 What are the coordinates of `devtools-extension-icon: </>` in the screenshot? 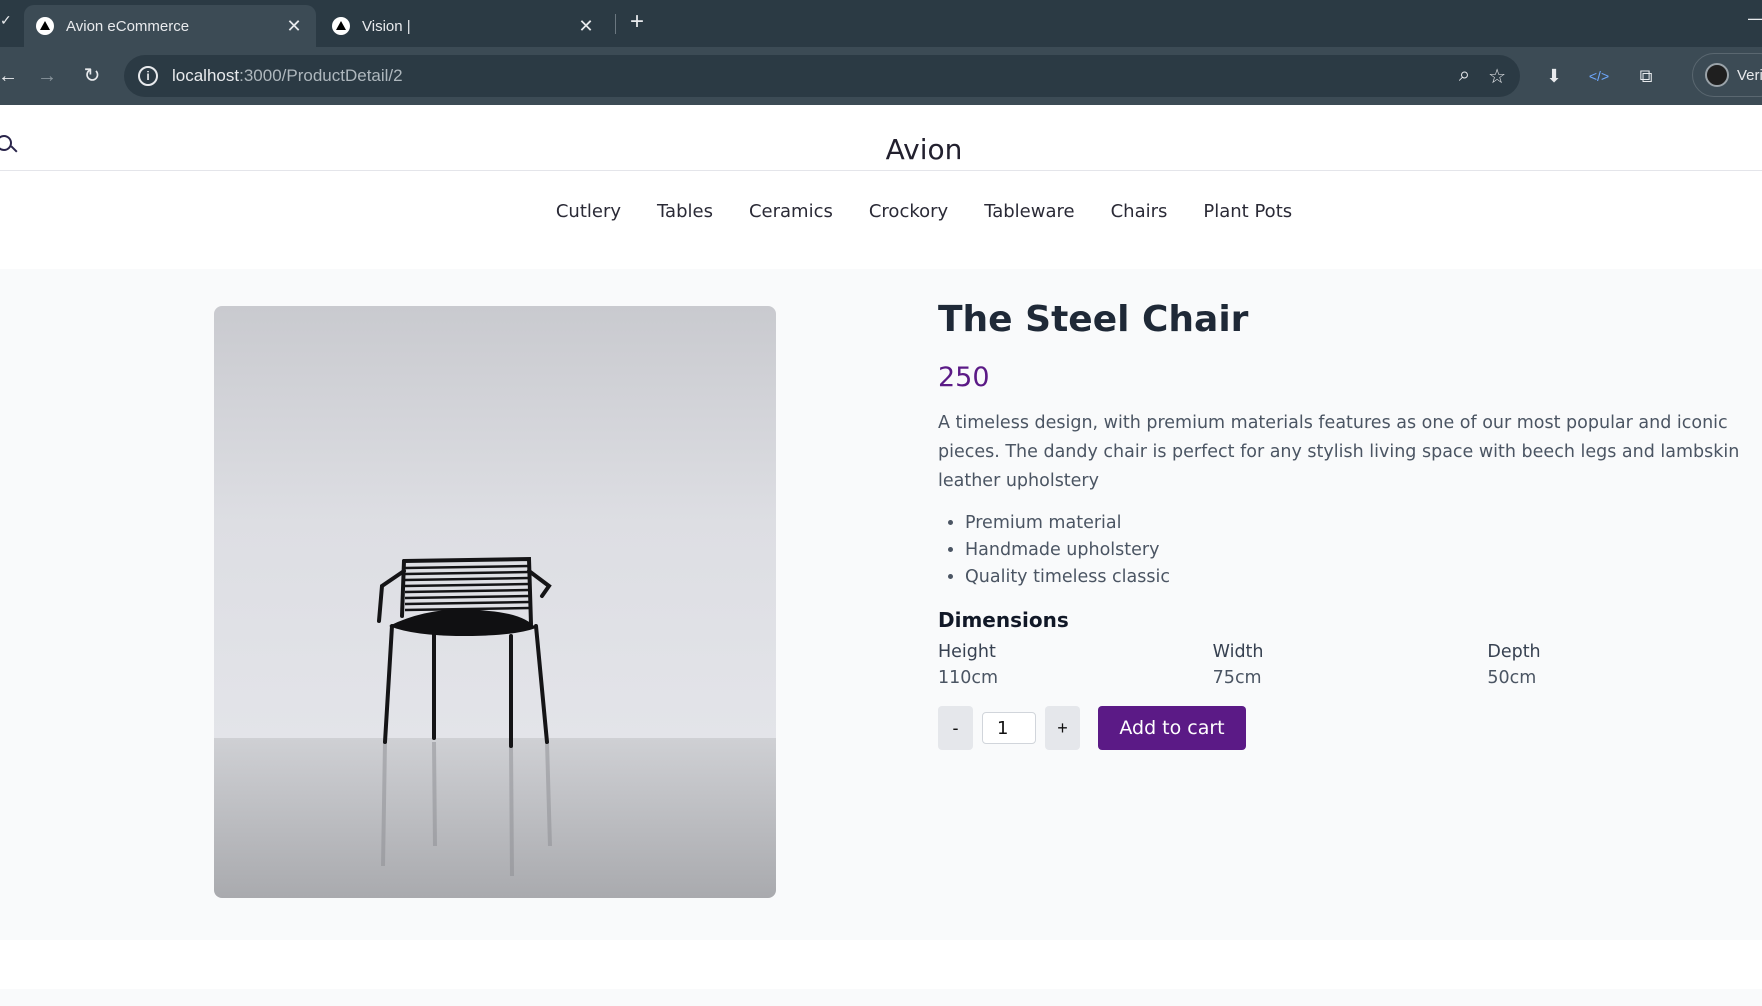 It's located at (1599, 76).